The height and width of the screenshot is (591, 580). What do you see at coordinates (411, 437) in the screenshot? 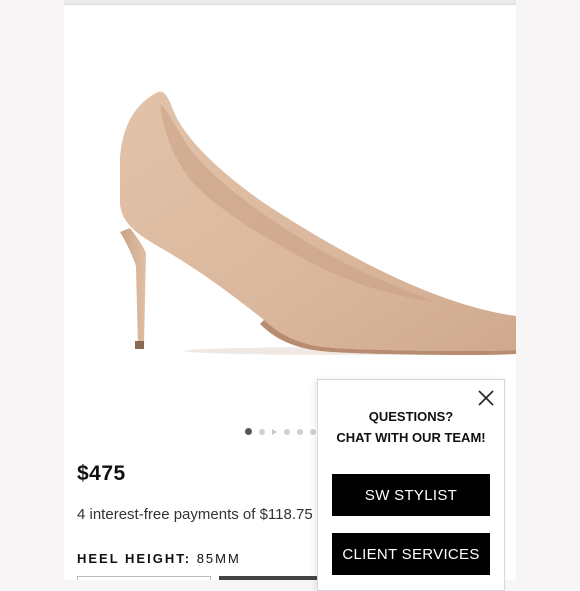
I see `chat-prompt-line2: CHAT WITH OUR TEAM!` at bounding box center [411, 437].